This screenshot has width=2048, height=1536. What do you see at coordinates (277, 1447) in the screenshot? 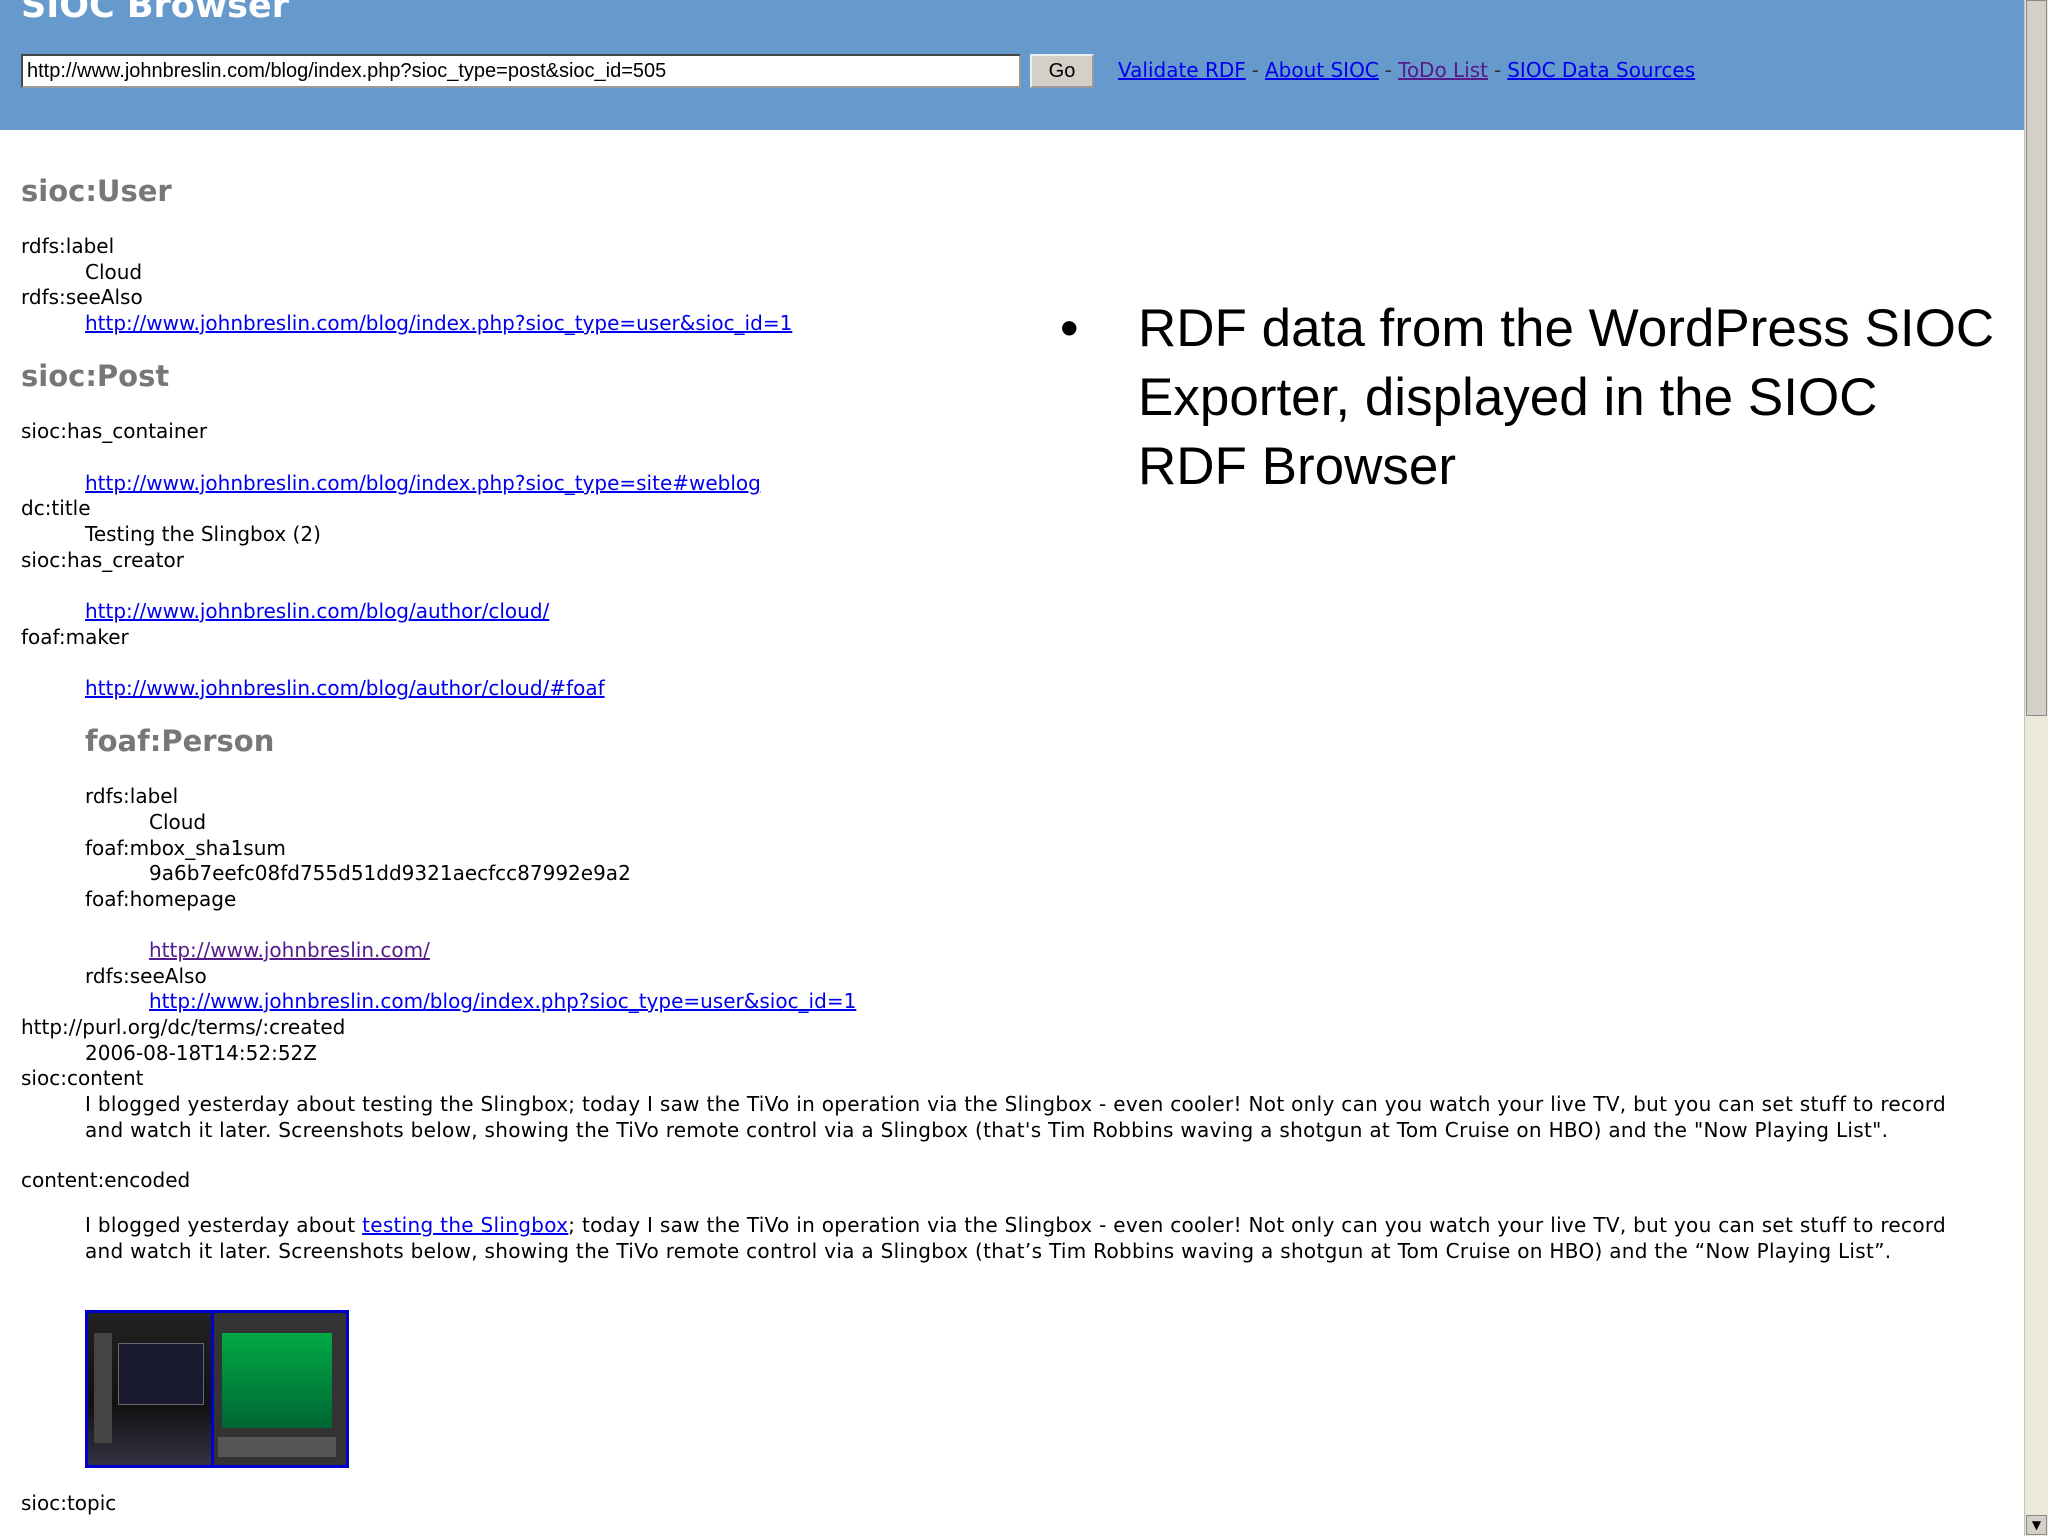
I see `player-controls-image` at bounding box center [277, 1447].